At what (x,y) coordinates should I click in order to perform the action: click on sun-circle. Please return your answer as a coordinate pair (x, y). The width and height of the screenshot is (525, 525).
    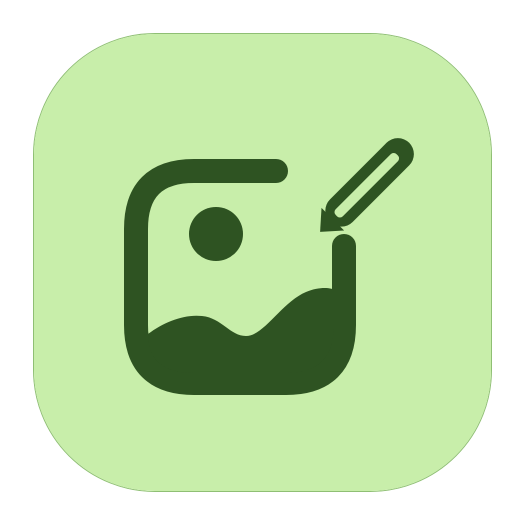
    Looking at the image, I should click on (216, 234).